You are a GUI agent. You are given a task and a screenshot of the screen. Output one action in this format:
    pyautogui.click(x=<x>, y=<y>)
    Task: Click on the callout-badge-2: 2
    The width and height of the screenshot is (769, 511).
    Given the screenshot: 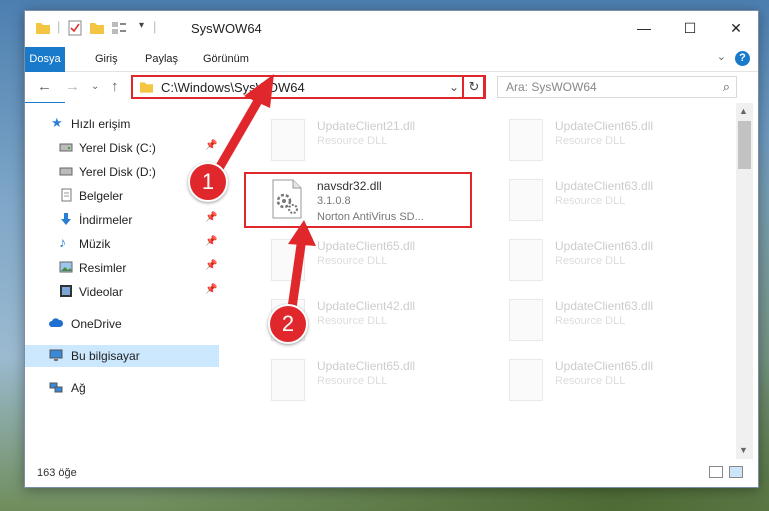 What is the action you would take?
    pyautogui.click(x=288, y=324)
    